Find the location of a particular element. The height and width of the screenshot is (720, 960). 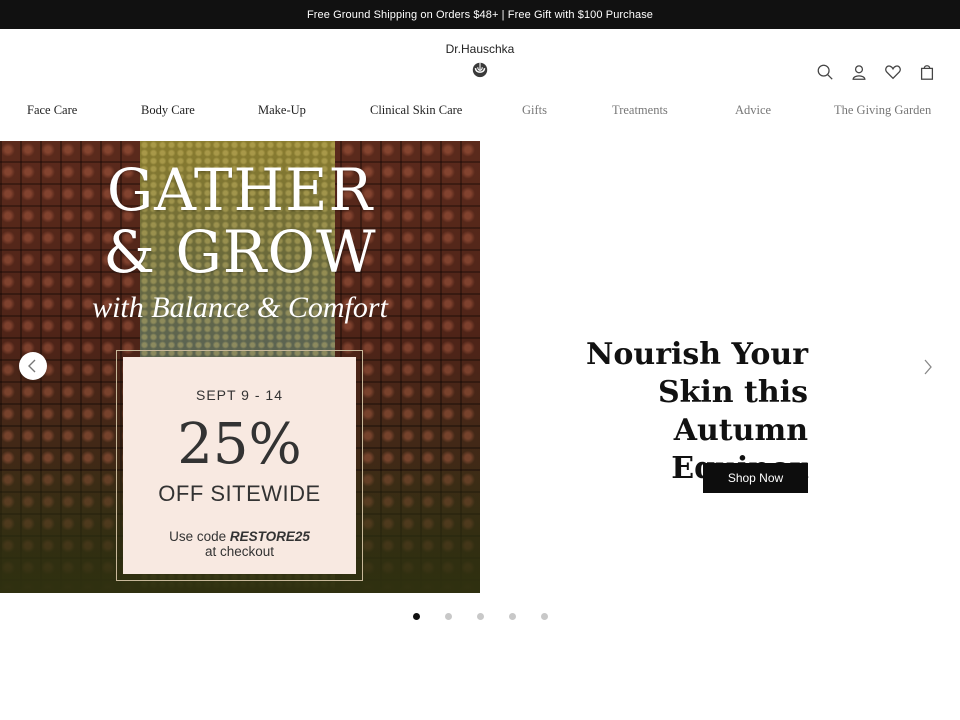

chevron-left-icon is located at coordinates (32, 366).